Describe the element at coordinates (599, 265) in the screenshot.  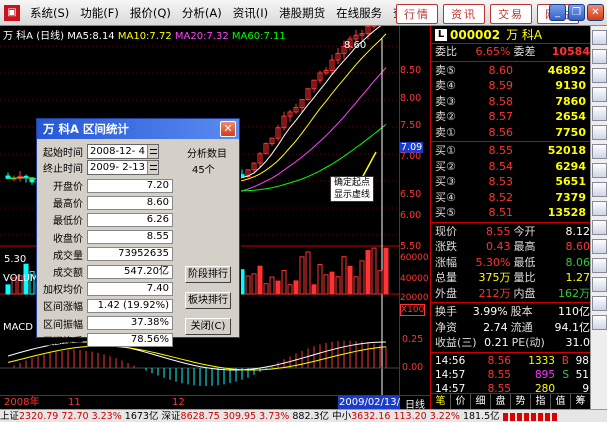
I see `toolbar-alert-icon` at that location.